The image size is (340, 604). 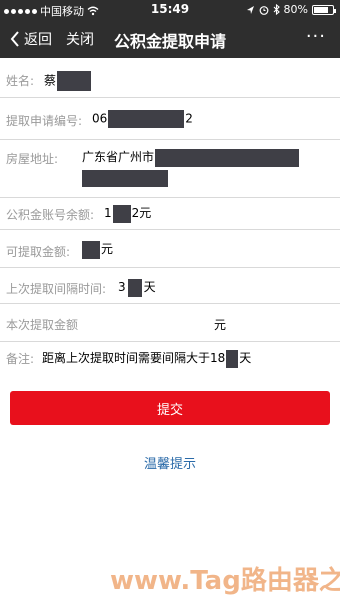 I want to click on balance-row: 公积金账号余额: 1 2元, so click(x=170, y=214).